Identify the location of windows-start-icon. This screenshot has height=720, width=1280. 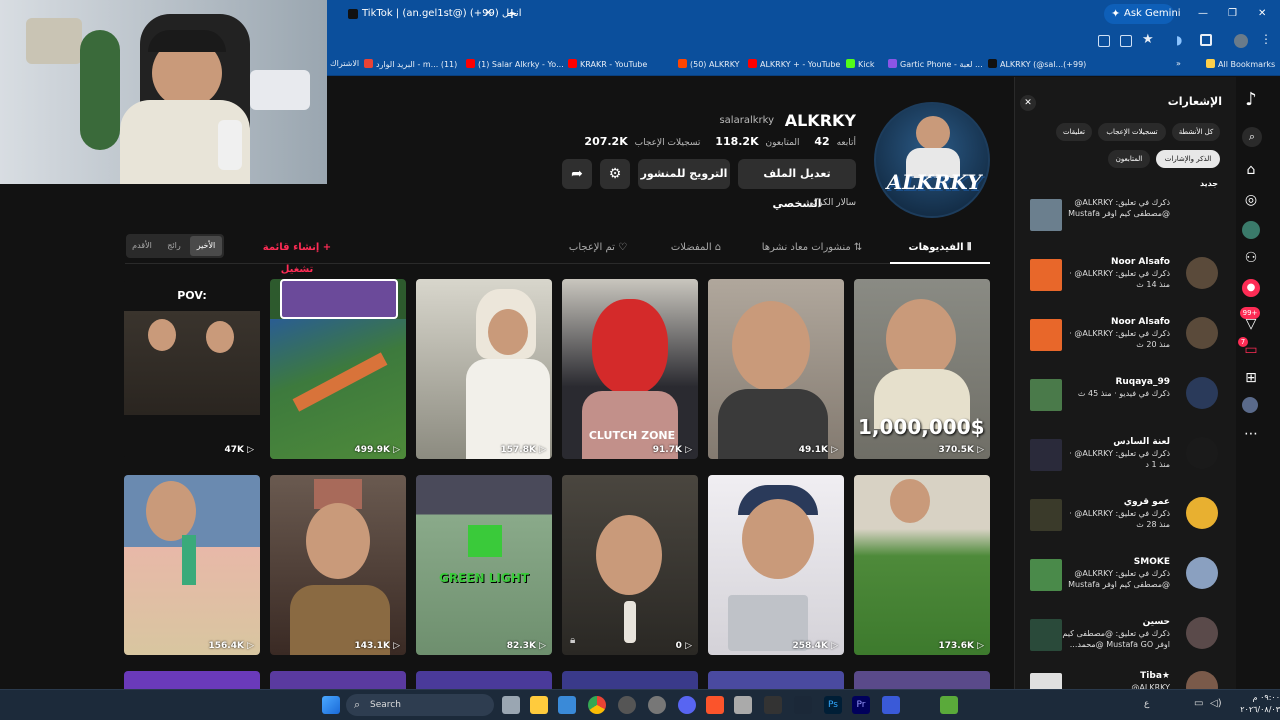
(331, 705).